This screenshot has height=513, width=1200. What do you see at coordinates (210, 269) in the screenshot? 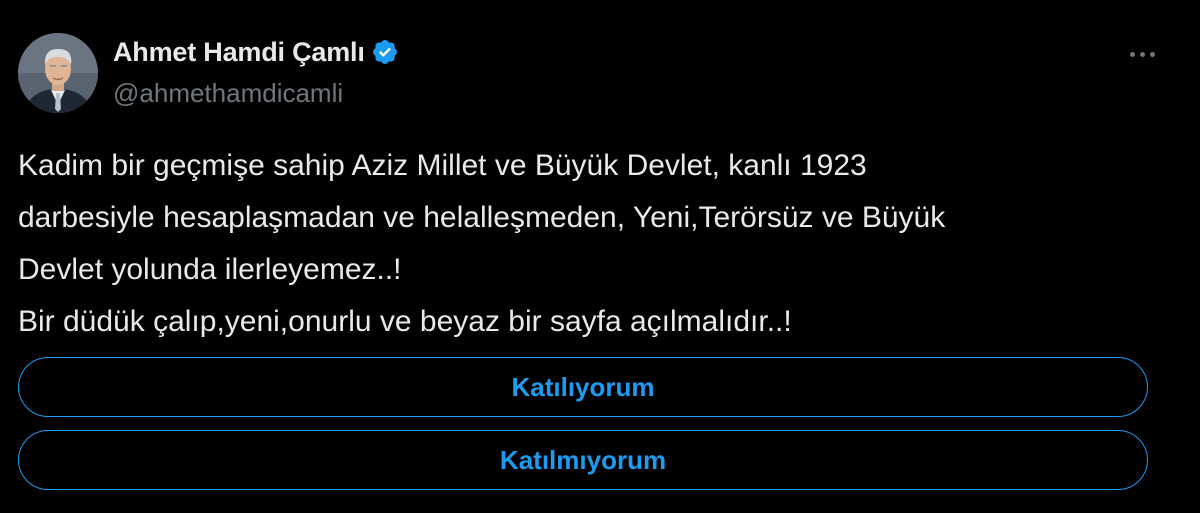
I see `tweet-text-line: Devlet yolunda ilerleyemez..!` at bounding box center [210, 269].